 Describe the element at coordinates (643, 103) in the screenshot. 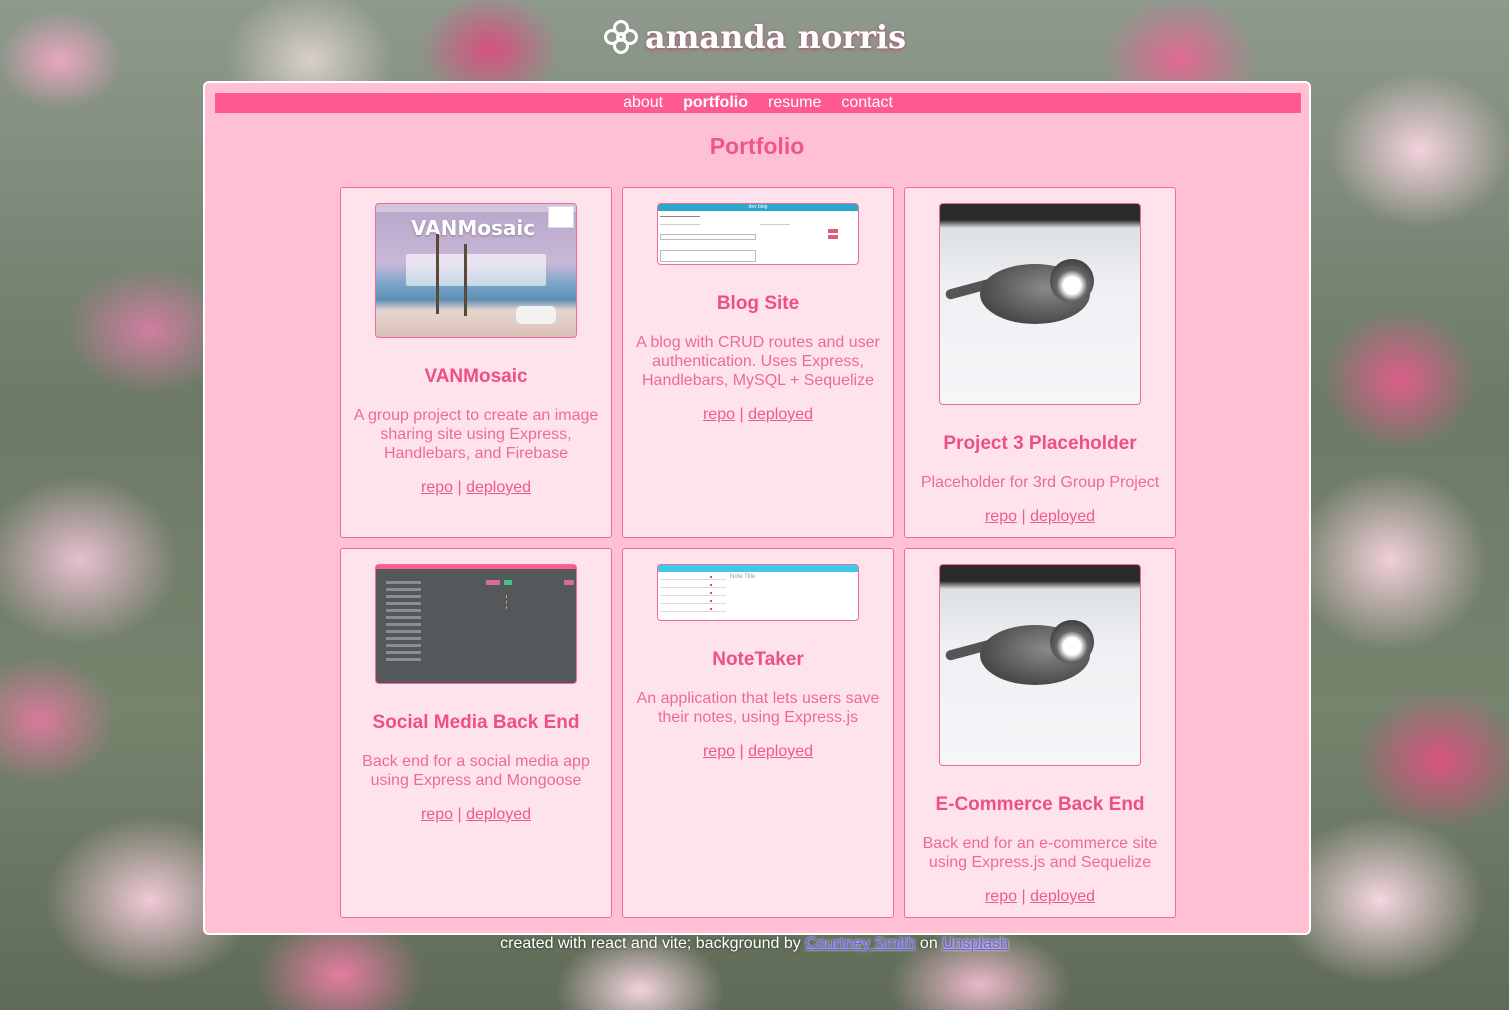

I see `nav-about: about` at that location.